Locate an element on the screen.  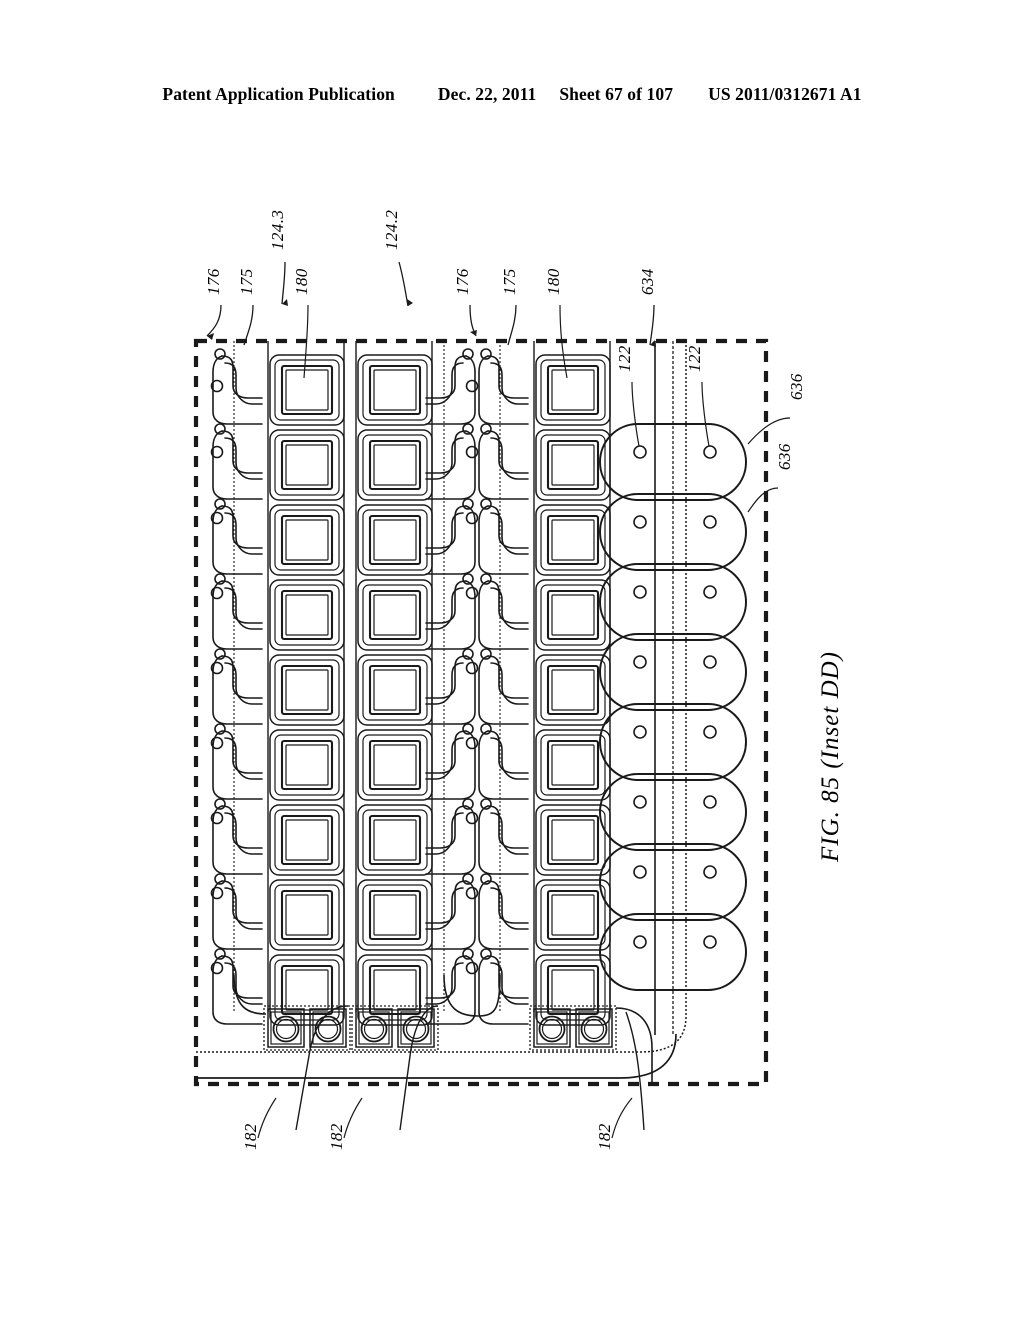
label-175-right: 175 is located at coordinates (509, 307).